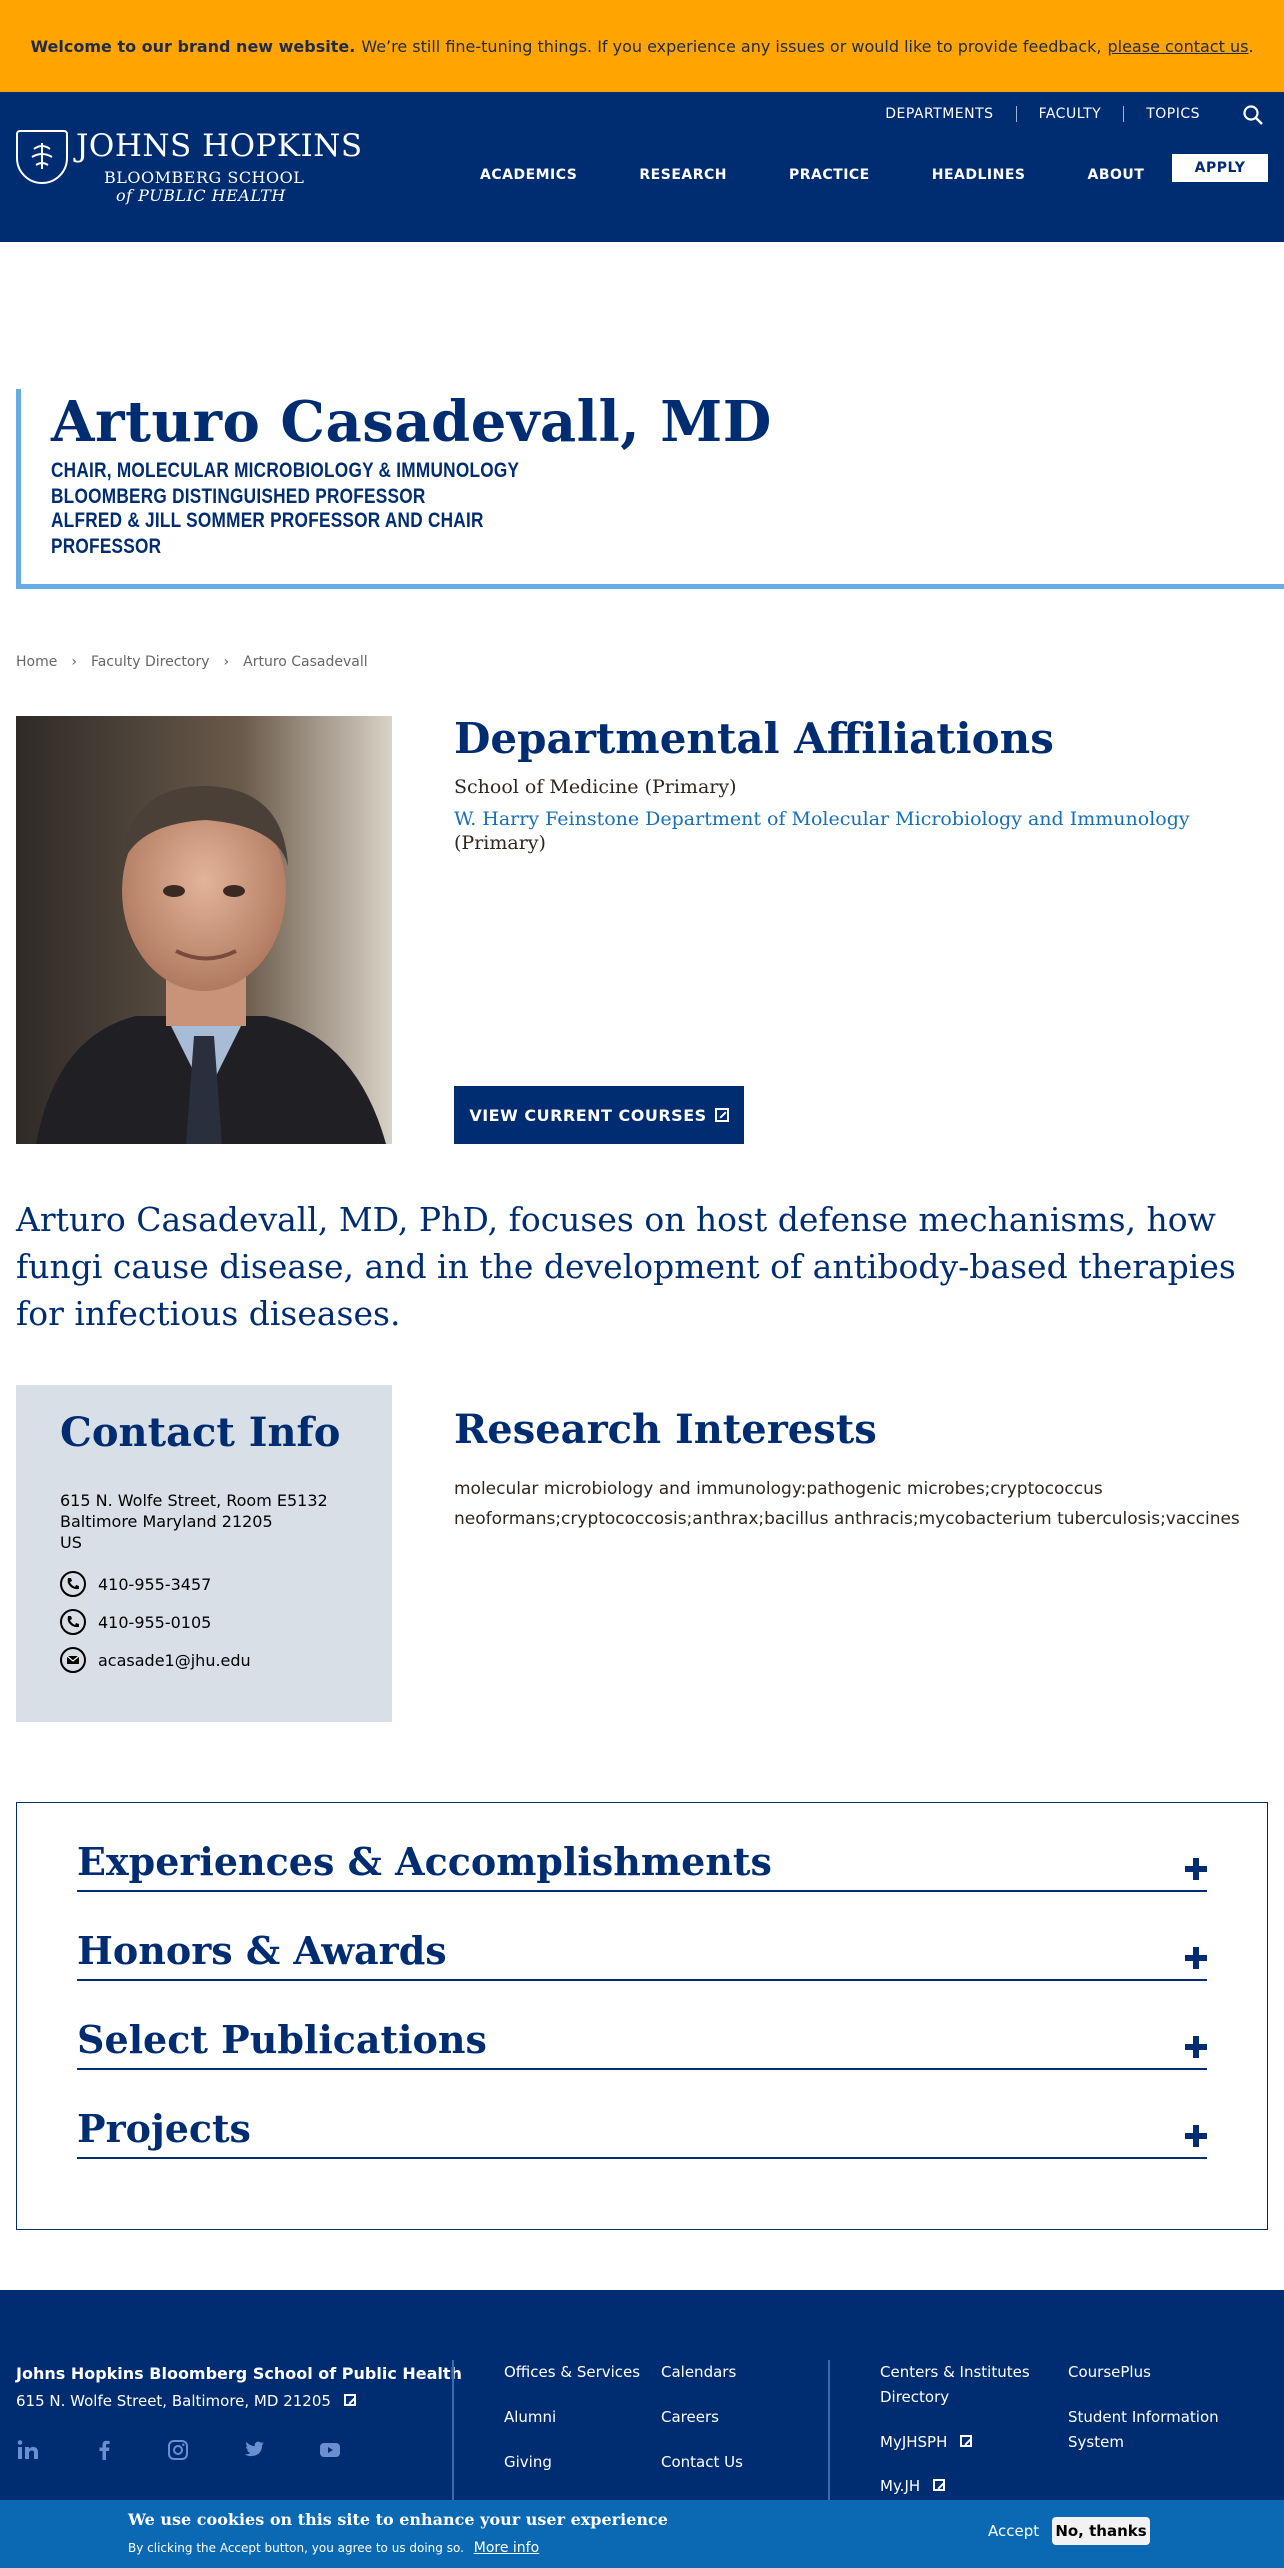  Describe the element at coordinates (204, 930) in the screenshot. I see `profile-photo` at that location.